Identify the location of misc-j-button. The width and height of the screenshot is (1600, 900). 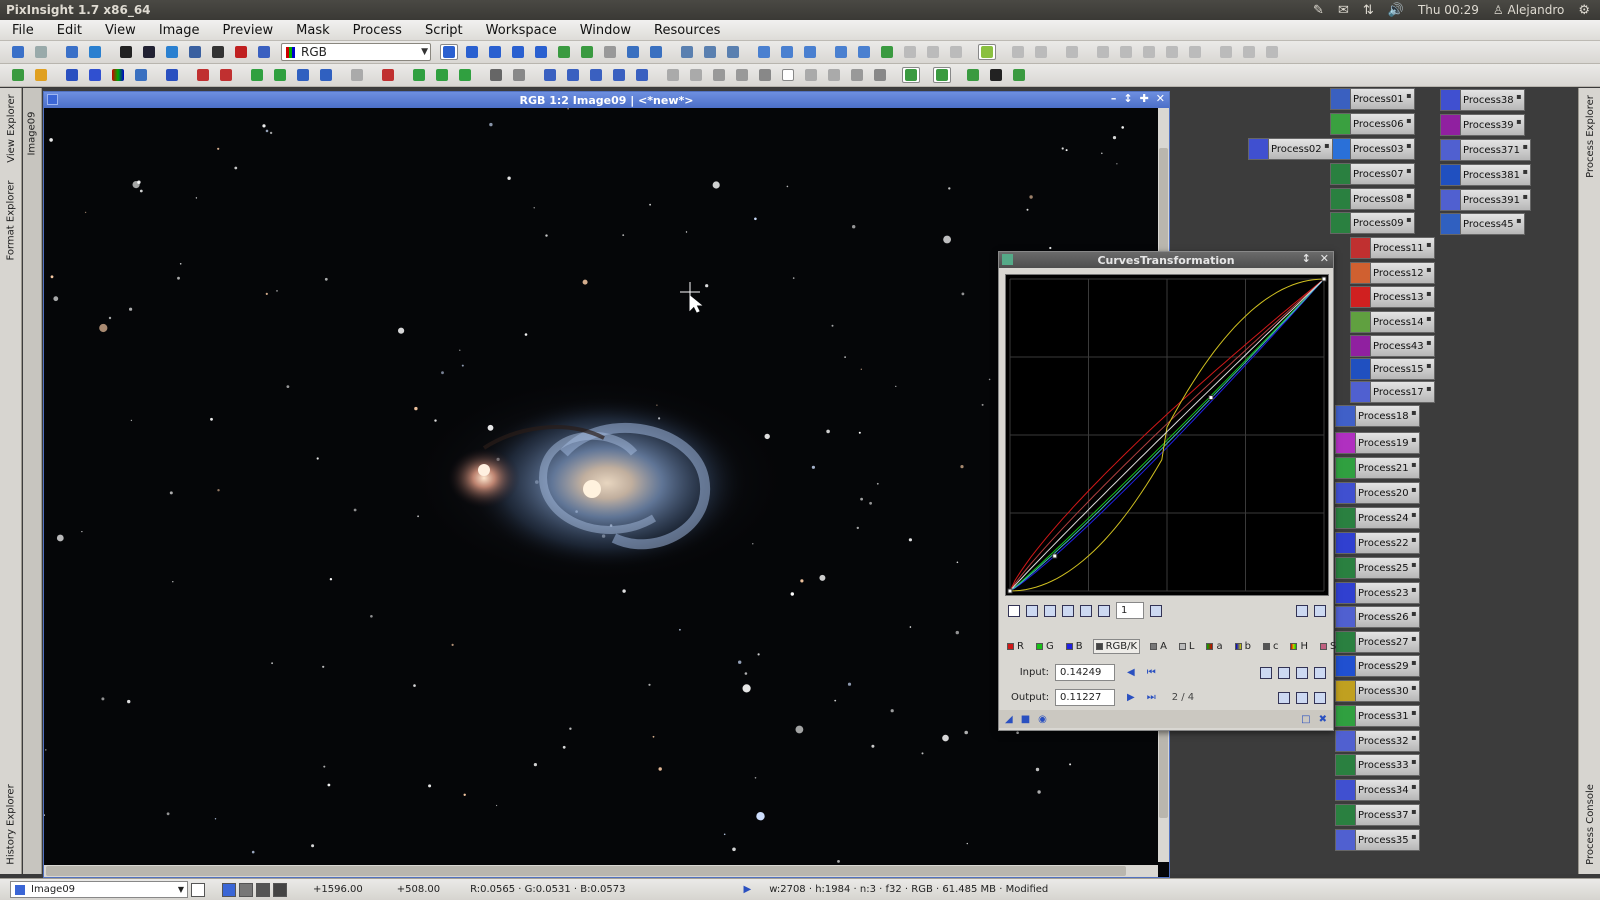
(1249, 52).